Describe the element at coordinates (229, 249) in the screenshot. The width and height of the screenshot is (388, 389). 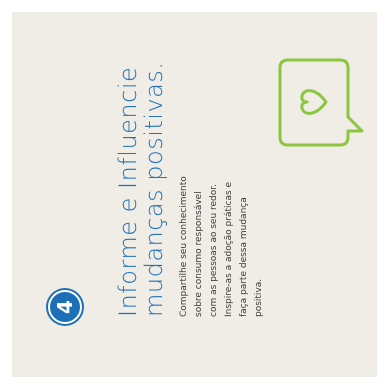
I see `body-line: Inspire-as a adoção práticas e` at that location.